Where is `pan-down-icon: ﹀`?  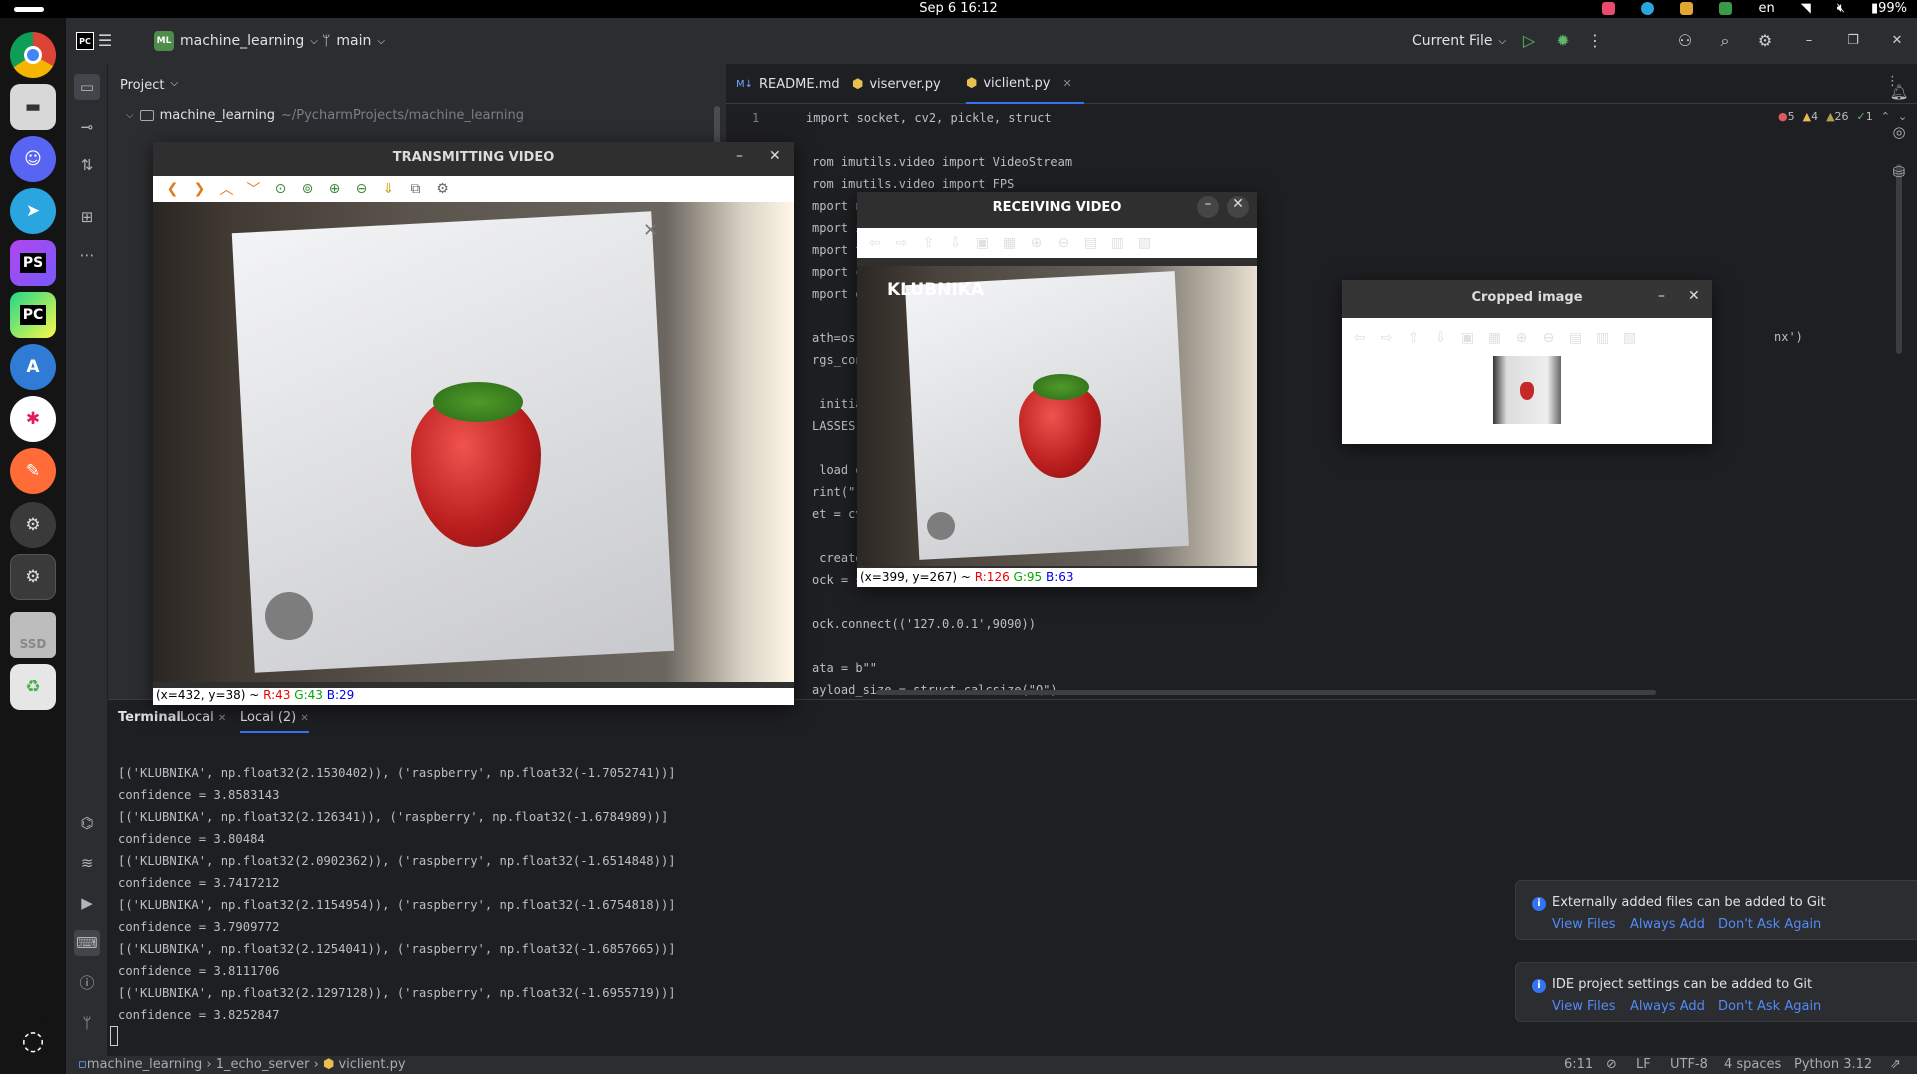 pan-down-icon: ﹀ is located at coordinates (253, 189).